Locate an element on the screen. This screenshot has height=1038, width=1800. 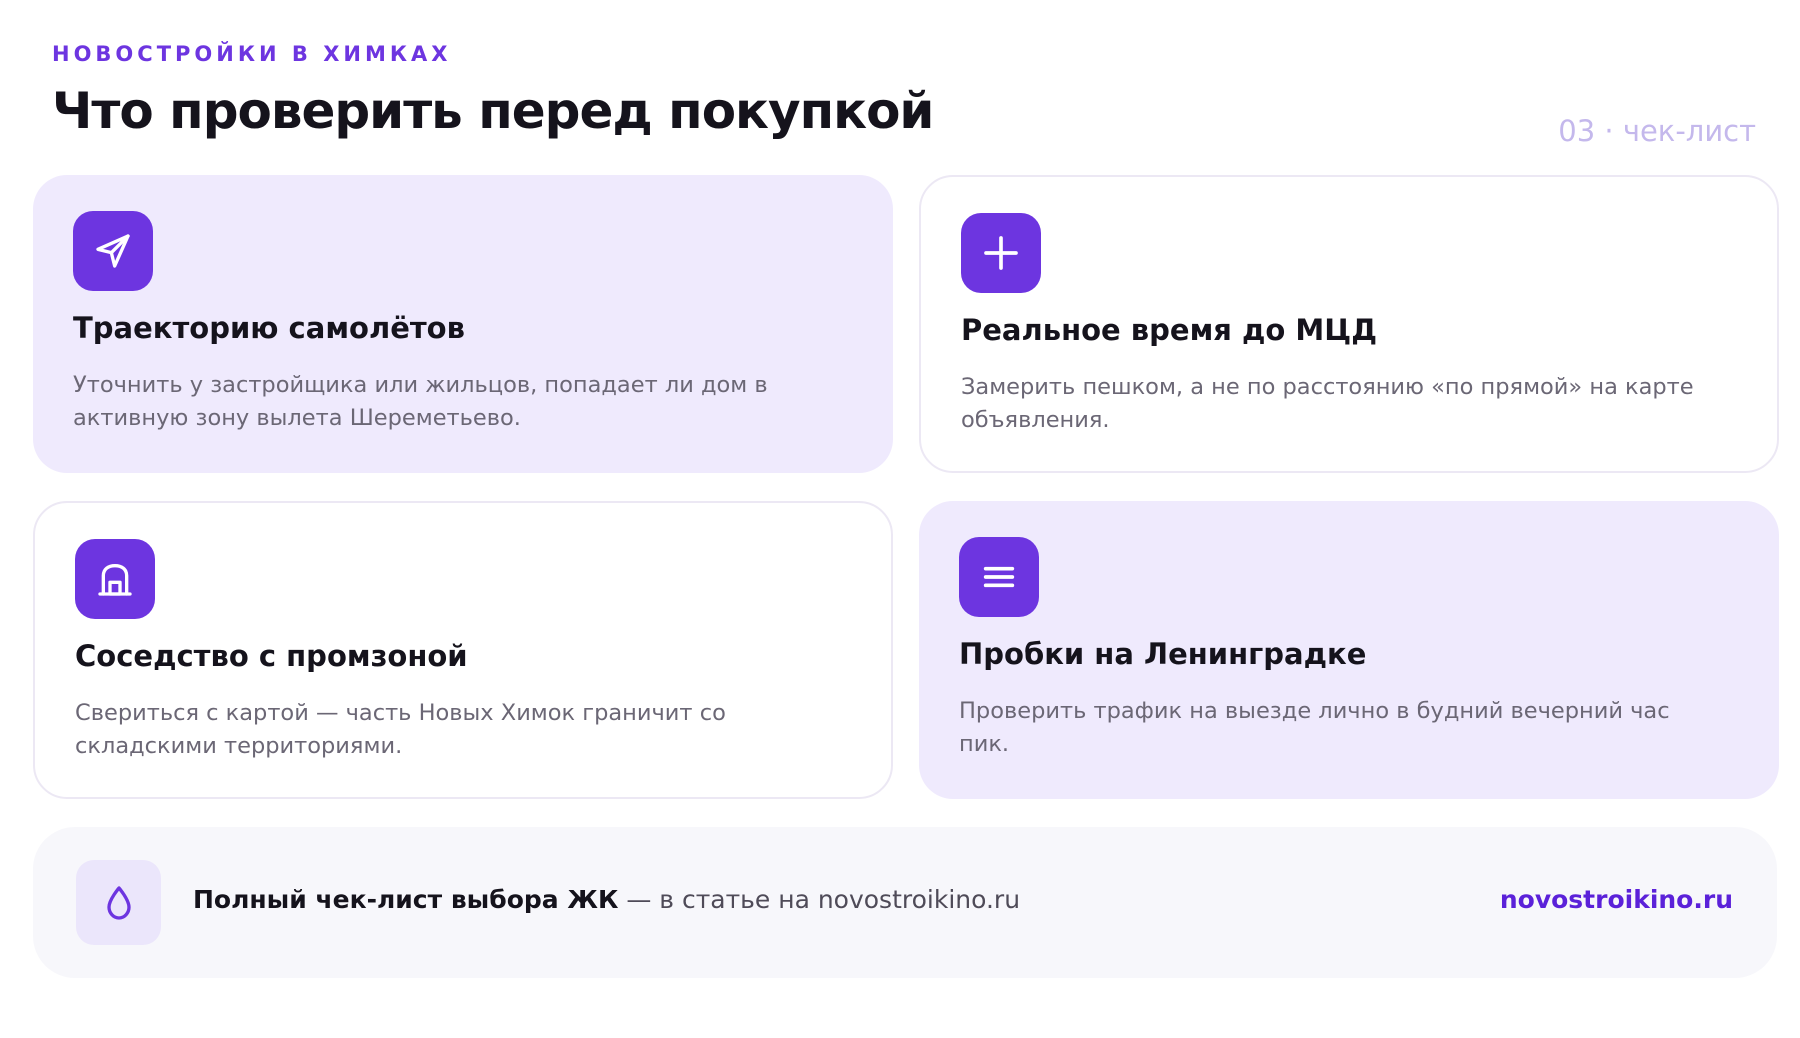
eyebrow-label: НОВОСТРОЙКИ В ХИМКАХ is located at coordinates (252, 54).